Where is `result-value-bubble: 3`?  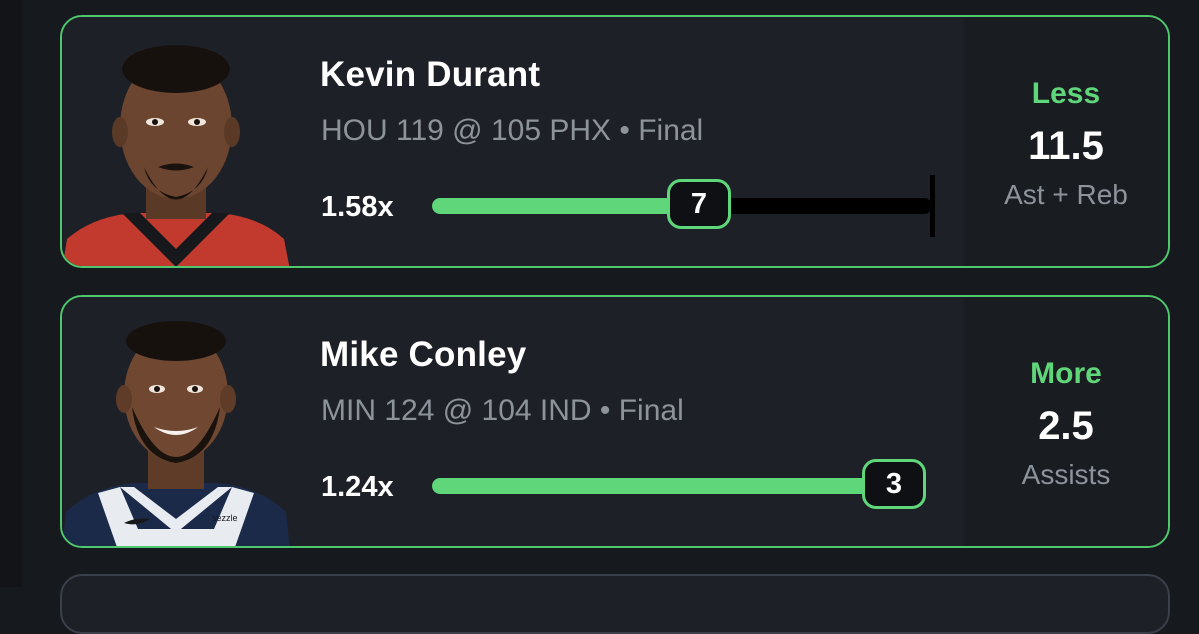 result-value-bubble: 3 is located at coordinates (894, 484).